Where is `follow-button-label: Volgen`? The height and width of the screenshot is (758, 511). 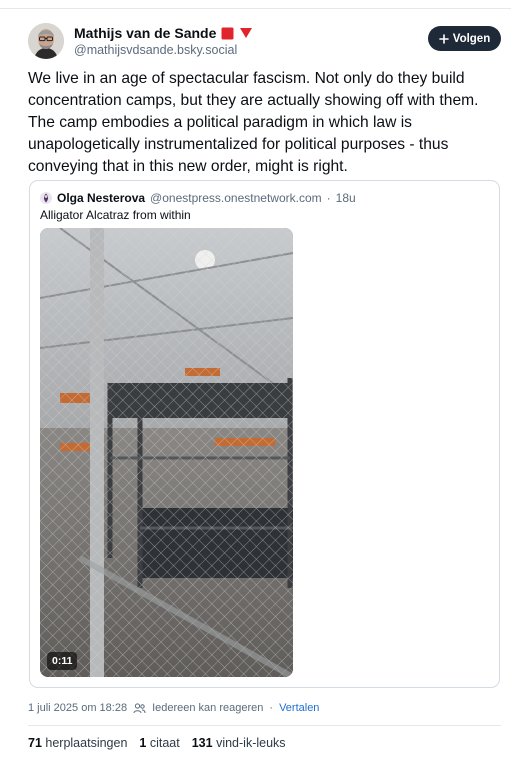
follow-button-label: Volgen is located at coordinates (471, 38).